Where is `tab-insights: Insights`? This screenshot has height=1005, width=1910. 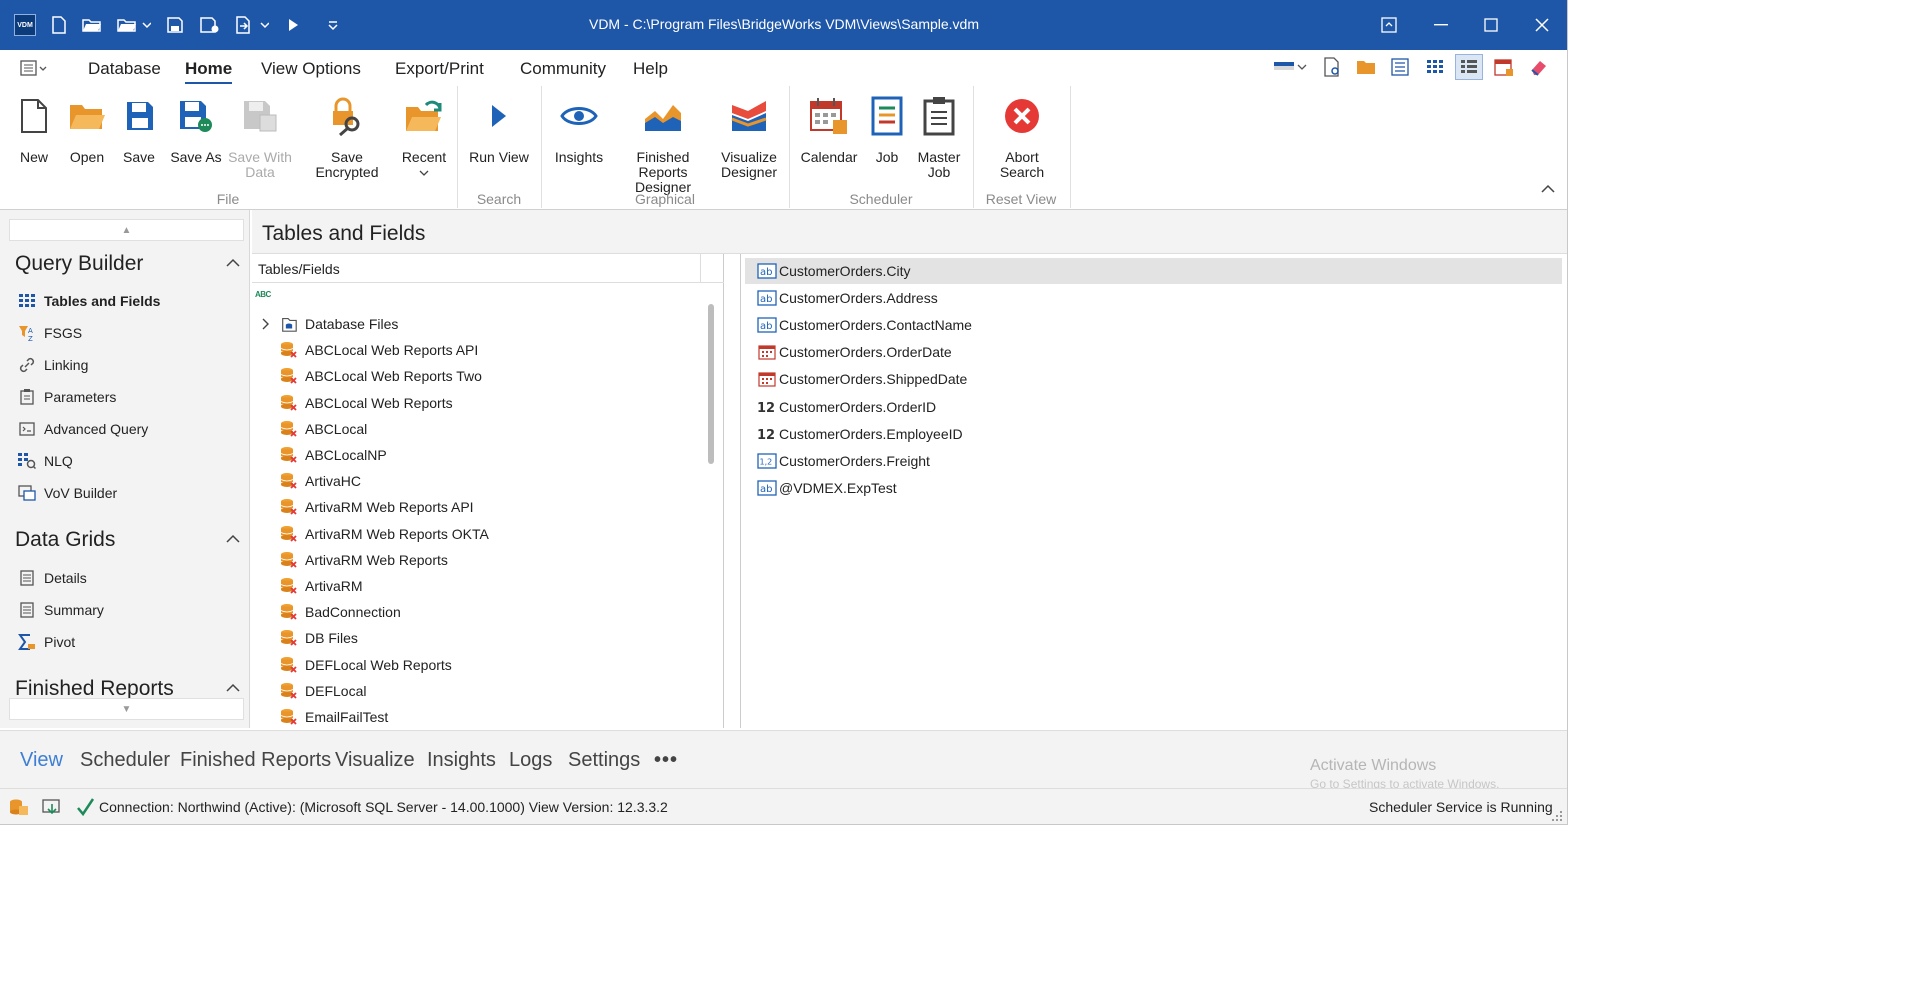 tab-insights: Insights is located at coordinates (461, 760).